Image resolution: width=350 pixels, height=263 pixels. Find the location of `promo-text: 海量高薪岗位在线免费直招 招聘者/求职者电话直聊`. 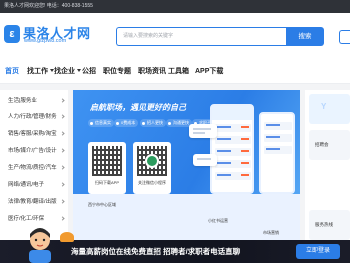

promo-text: 海量高薪岗位在线免费直招 招聘者/求职者电话直聊 is located at coordinates (156, 251).